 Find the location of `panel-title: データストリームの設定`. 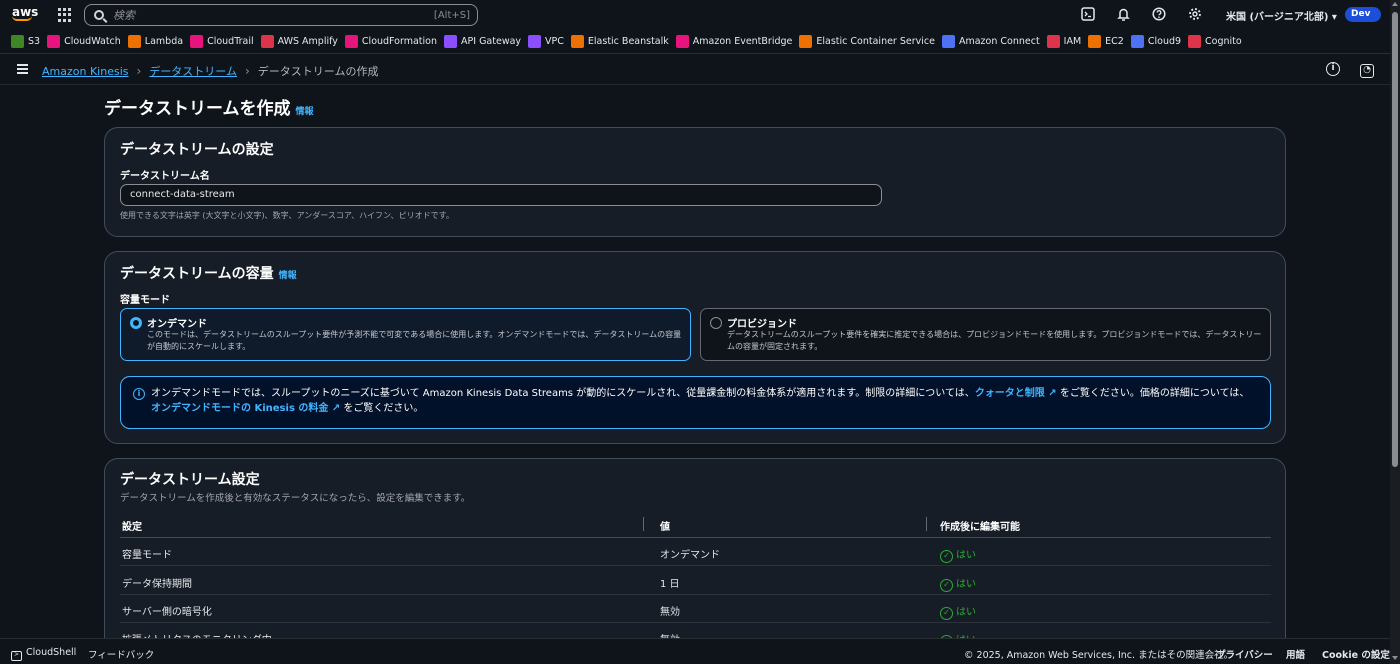

panel-title: データストリームの設定 is located at coordinates (197, 150).